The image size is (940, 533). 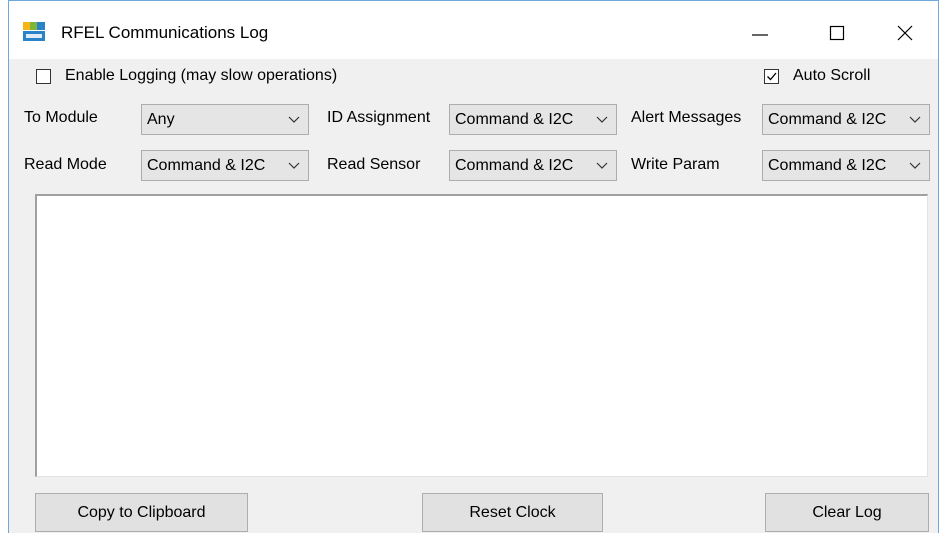 What do you see at coordinates (43, 76) in the screenshot?
I see `enable-logging-checkbox` at bounding box center [43, 76].